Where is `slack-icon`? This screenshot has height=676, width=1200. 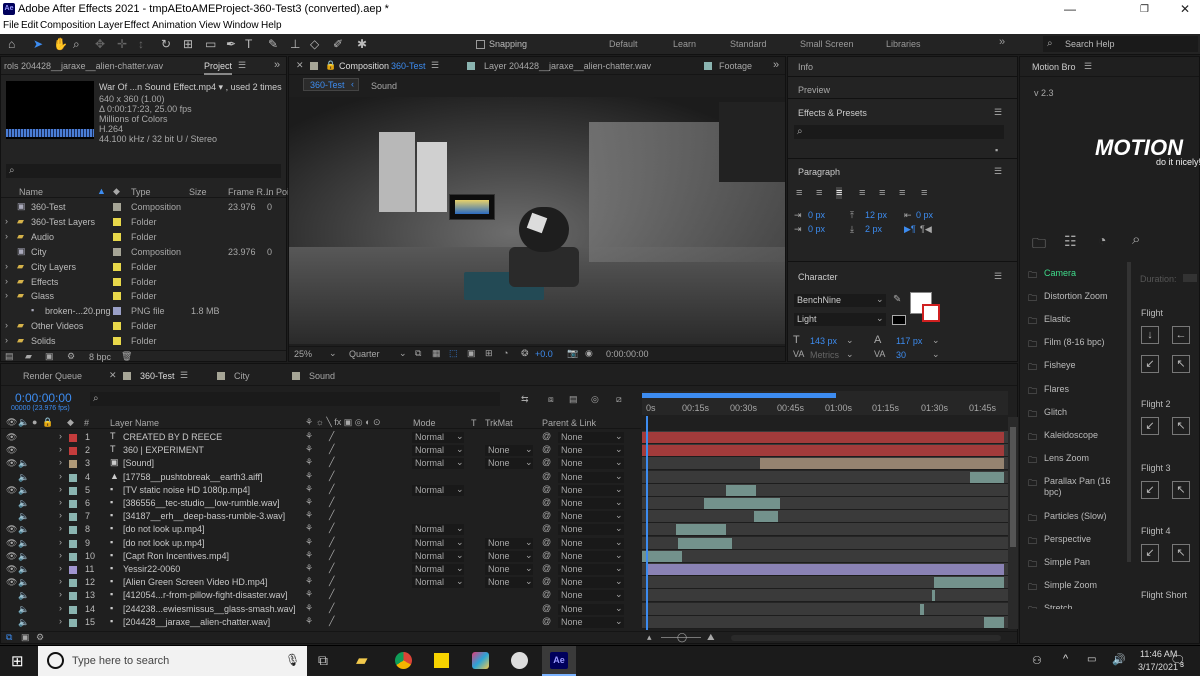
slack-icon is located at coordinates (480, 660).